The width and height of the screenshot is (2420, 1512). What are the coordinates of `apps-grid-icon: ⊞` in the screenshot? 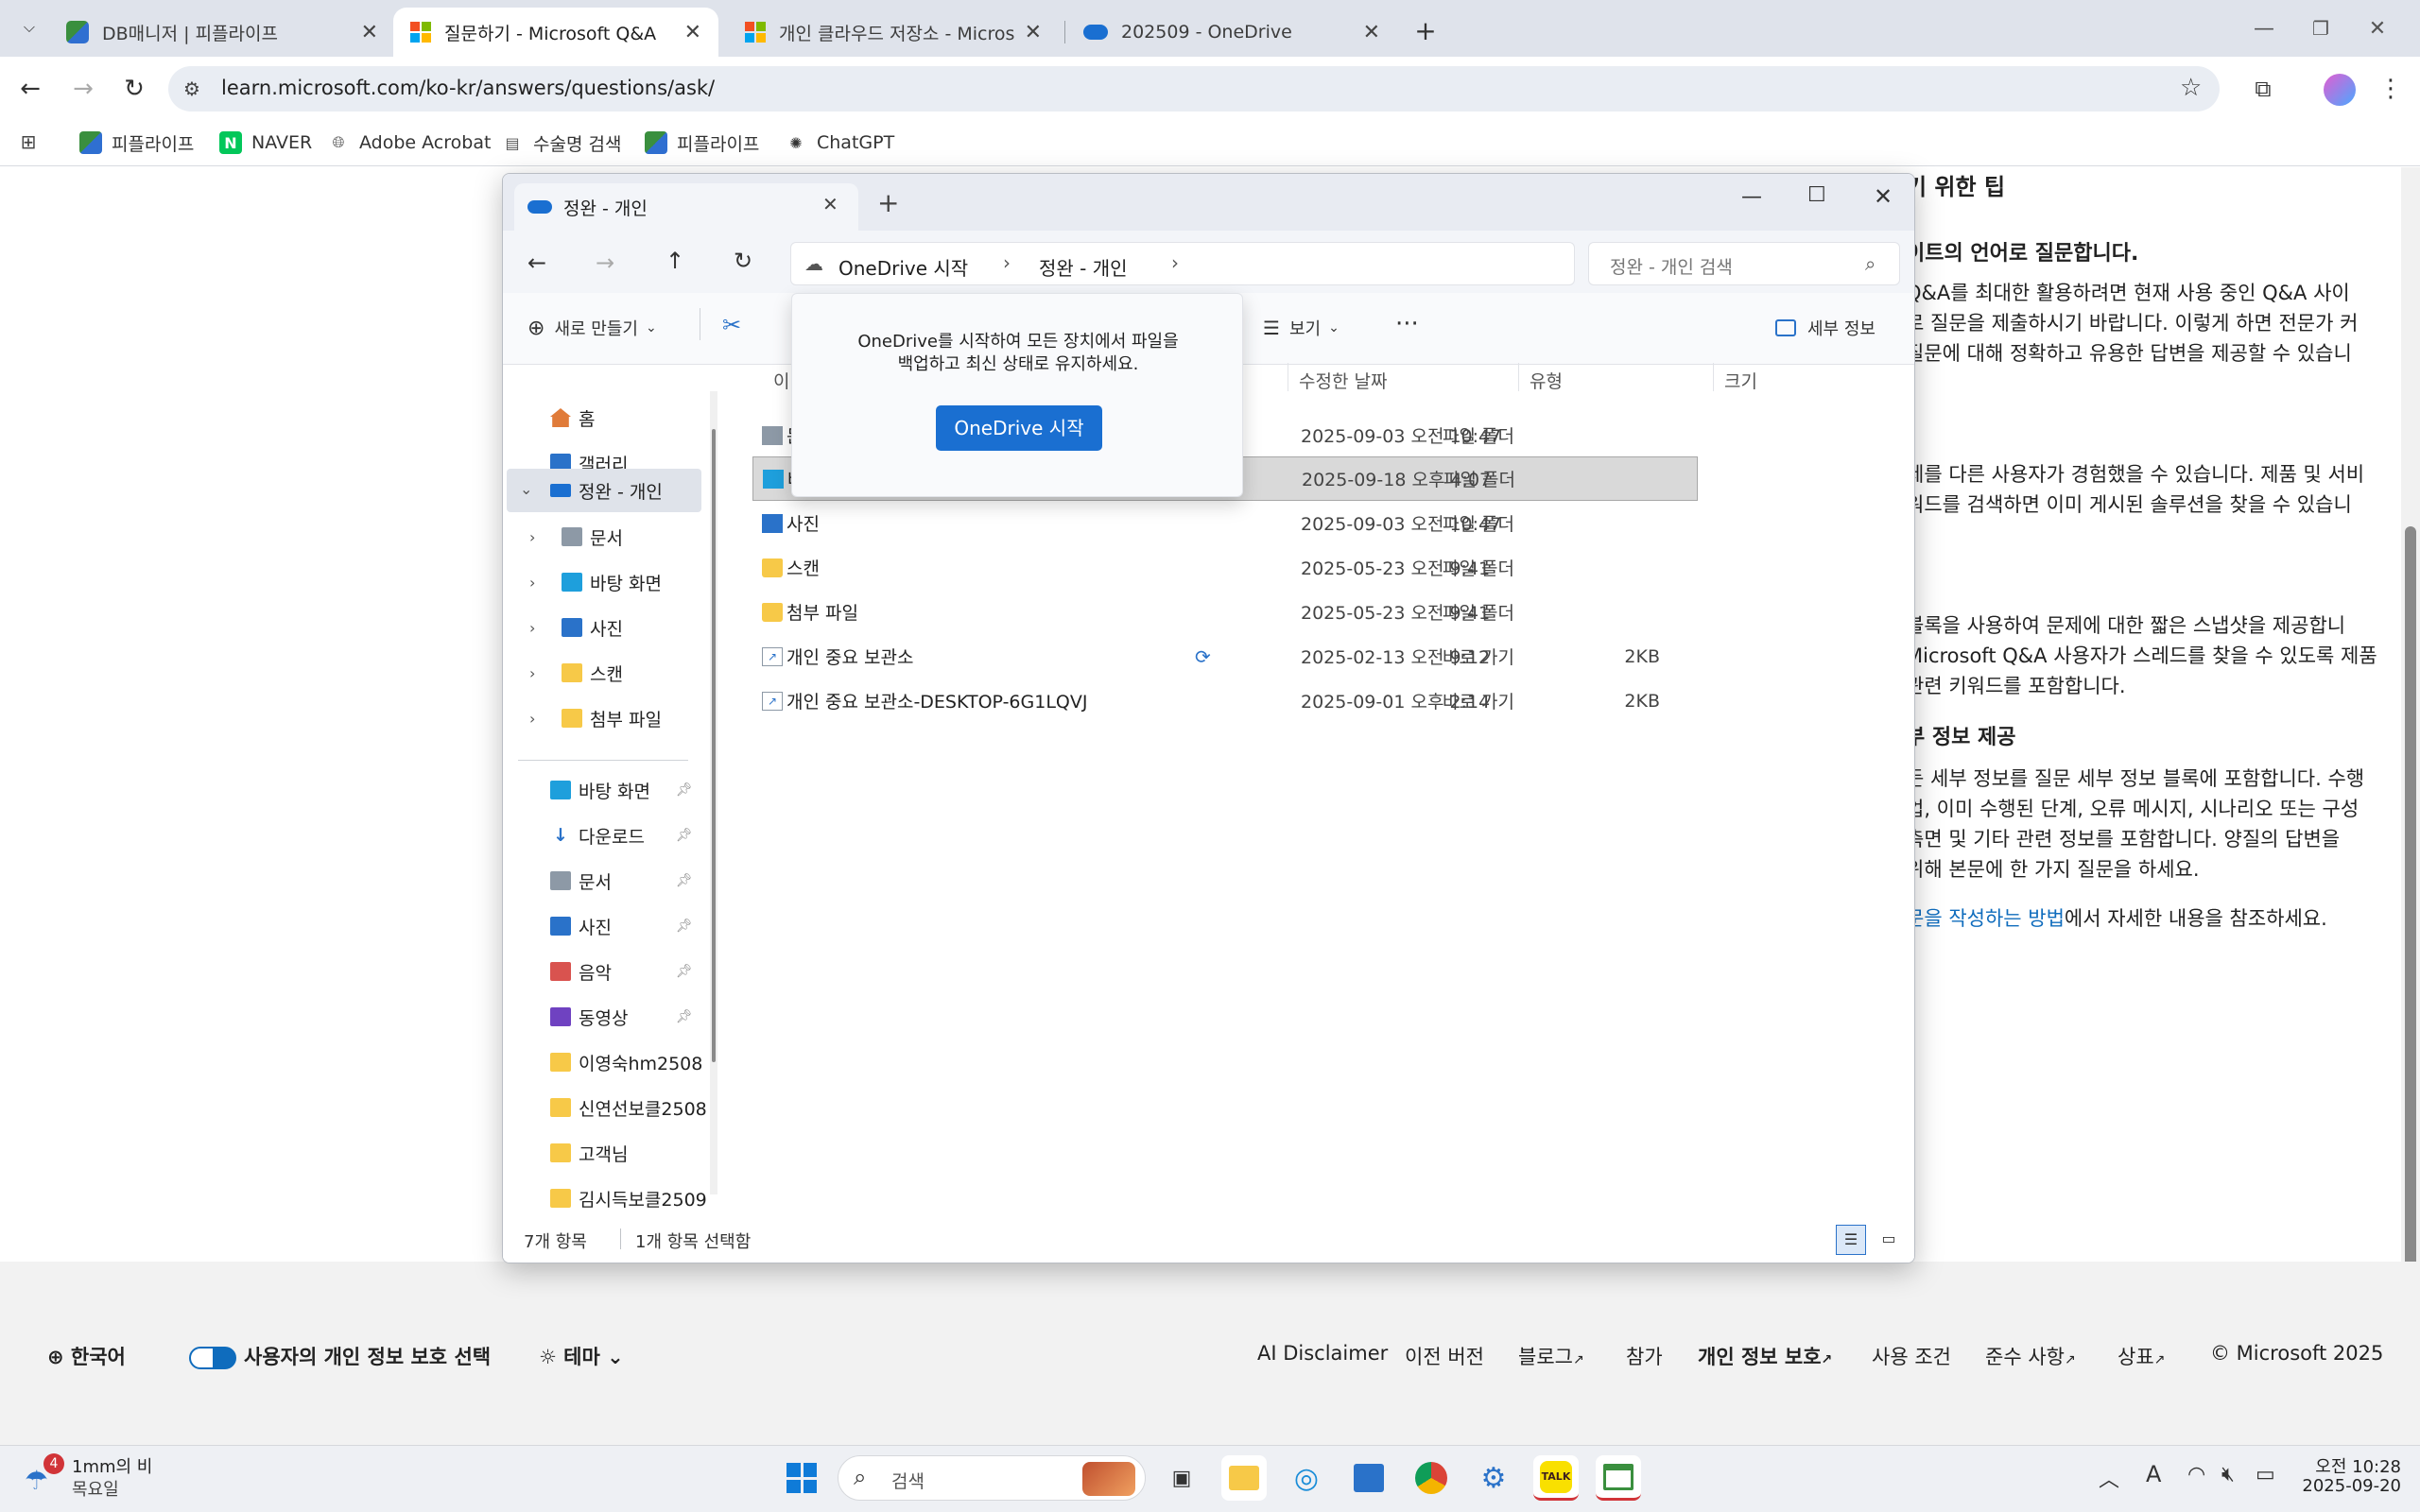 It's located at (28, 142).